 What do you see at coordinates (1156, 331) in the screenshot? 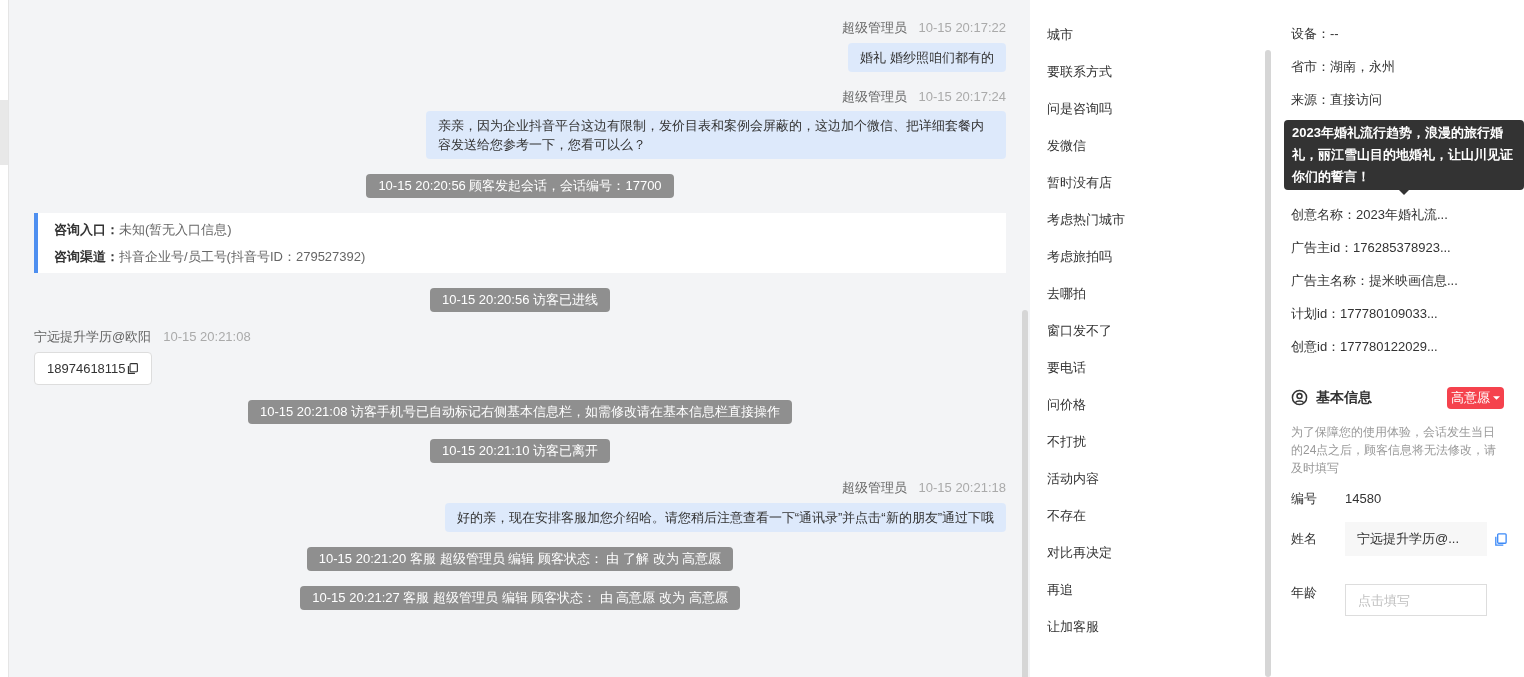
I see `quick-reply-item: 窗口发不了` at bounding box center [1156, 331].